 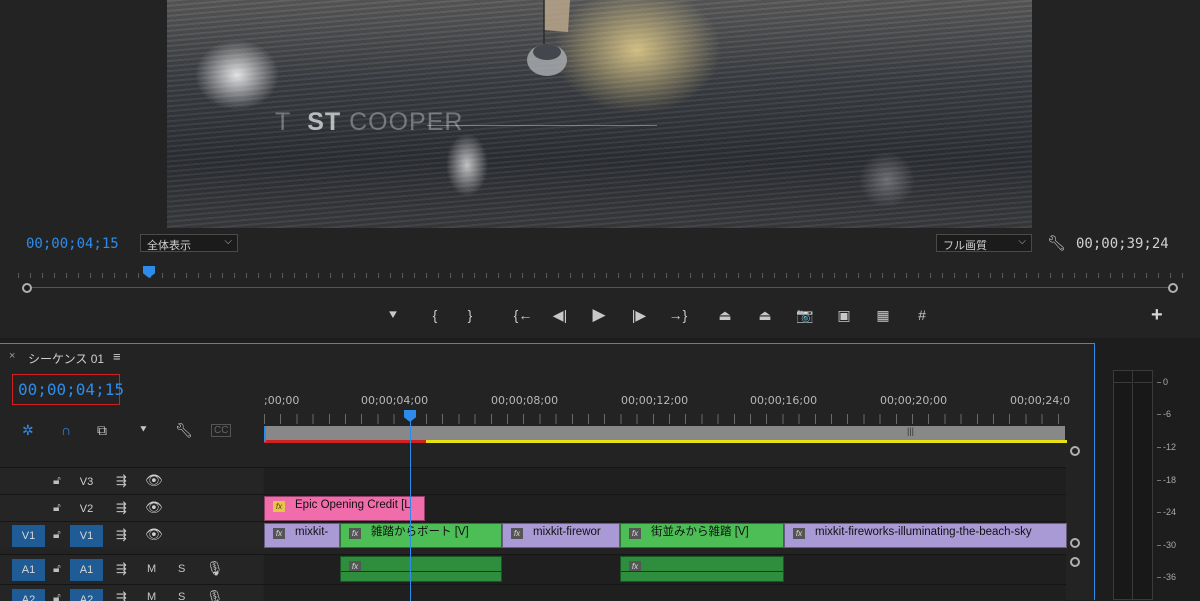 I want to click on multi-camera-button: ▦, so click(x=883, y=315).